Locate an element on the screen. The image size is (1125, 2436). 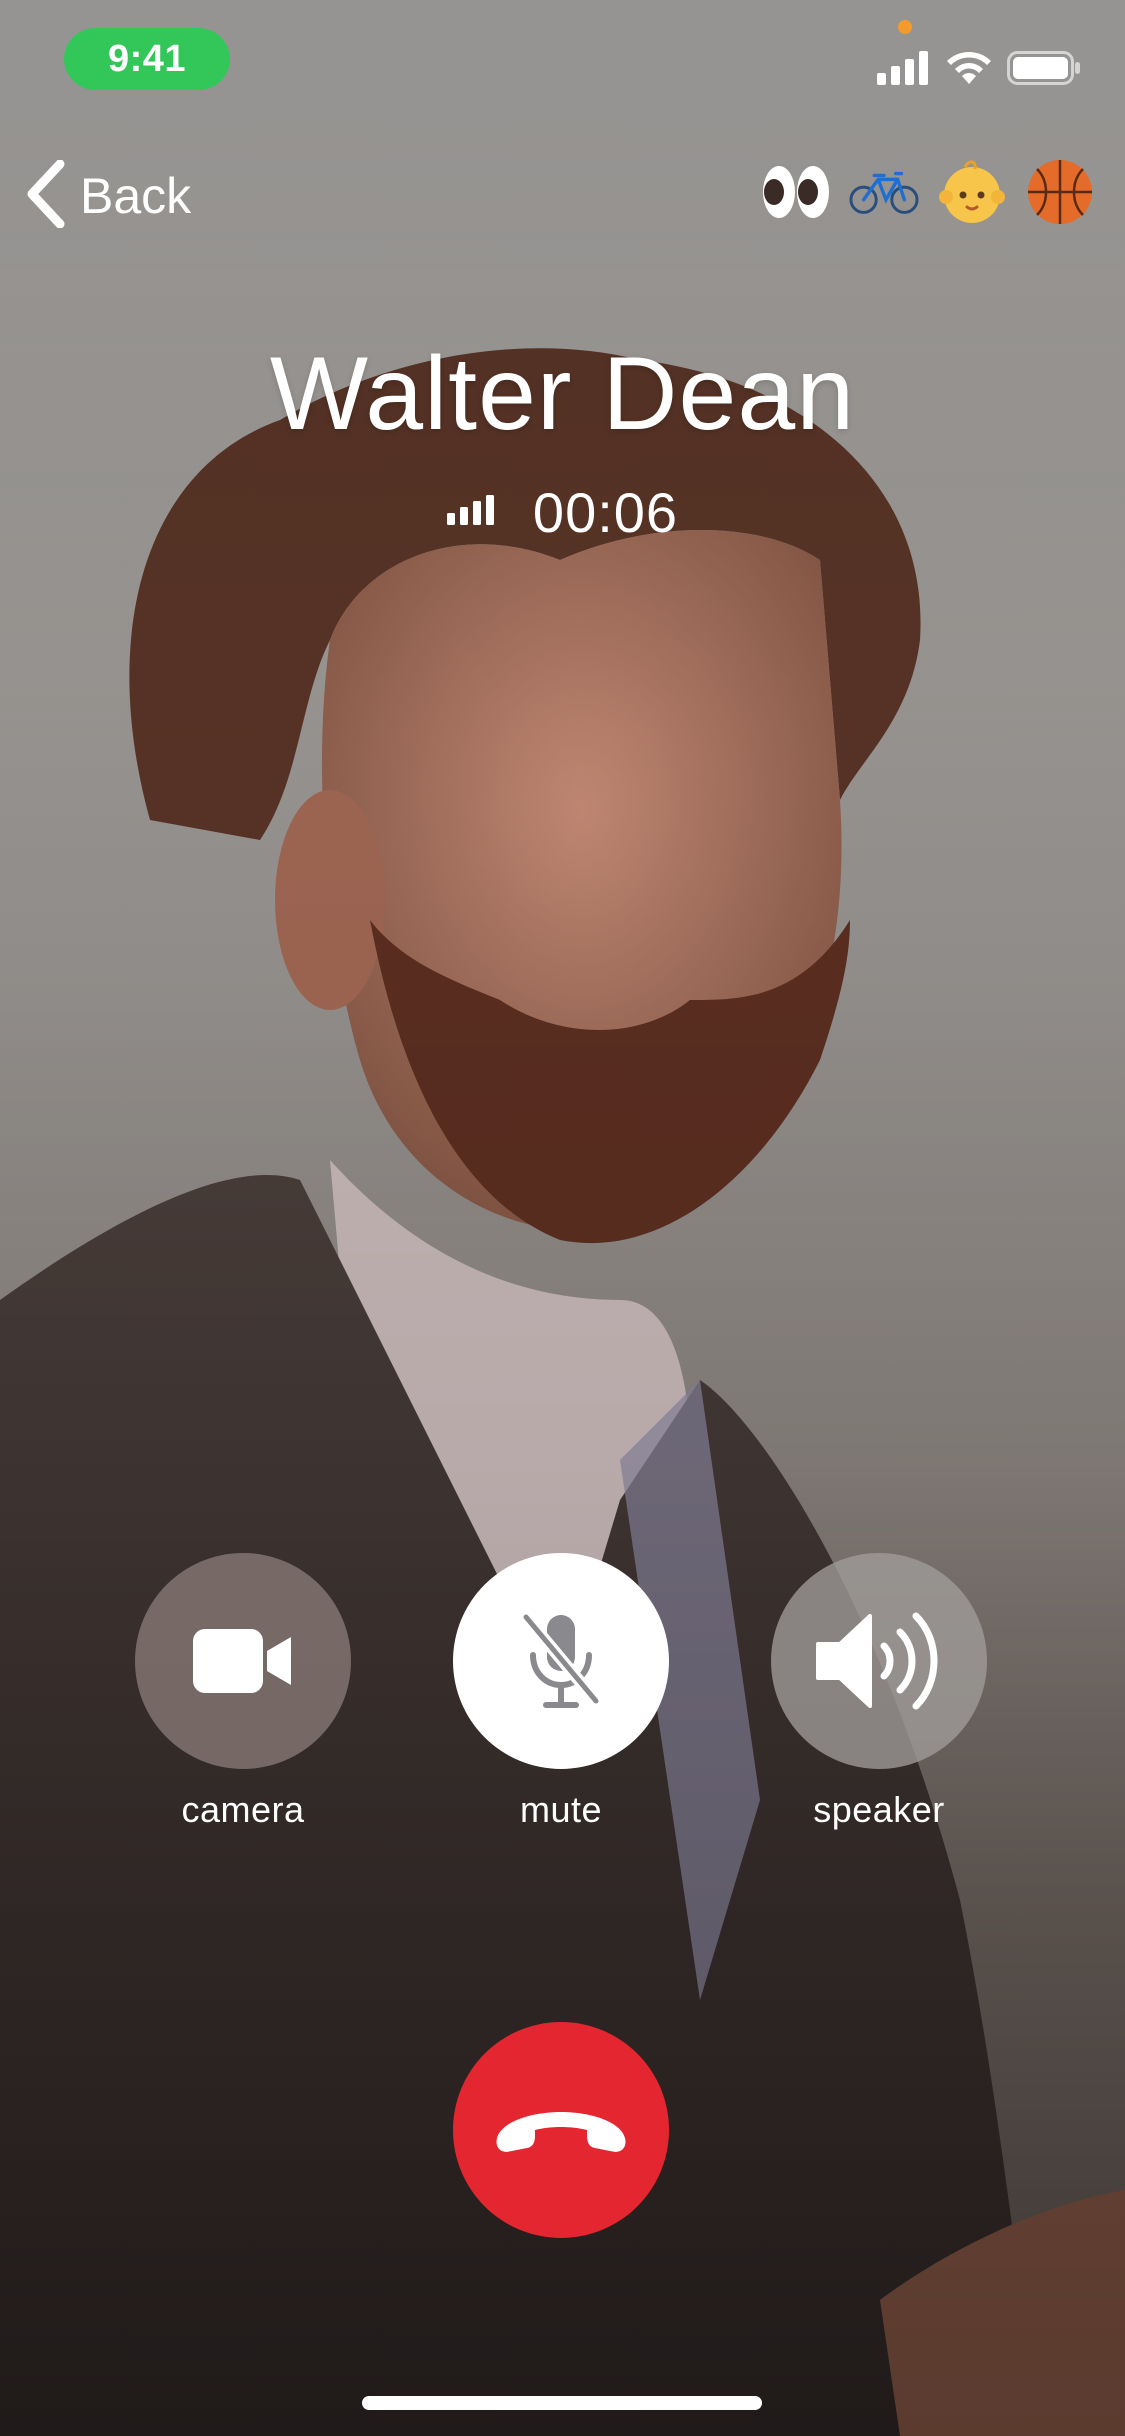
end-call-button is located at coordinates (561, 2130).